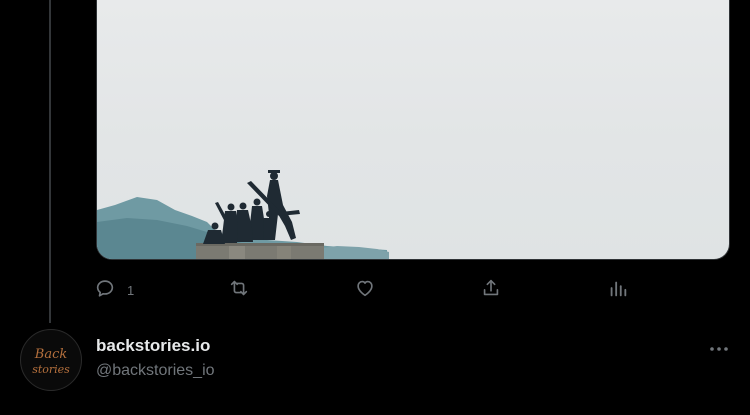  What do you see at coordinates (131, 290) in the screenshot?
I see `reply-count: 1` at bounding box center [131, 290].